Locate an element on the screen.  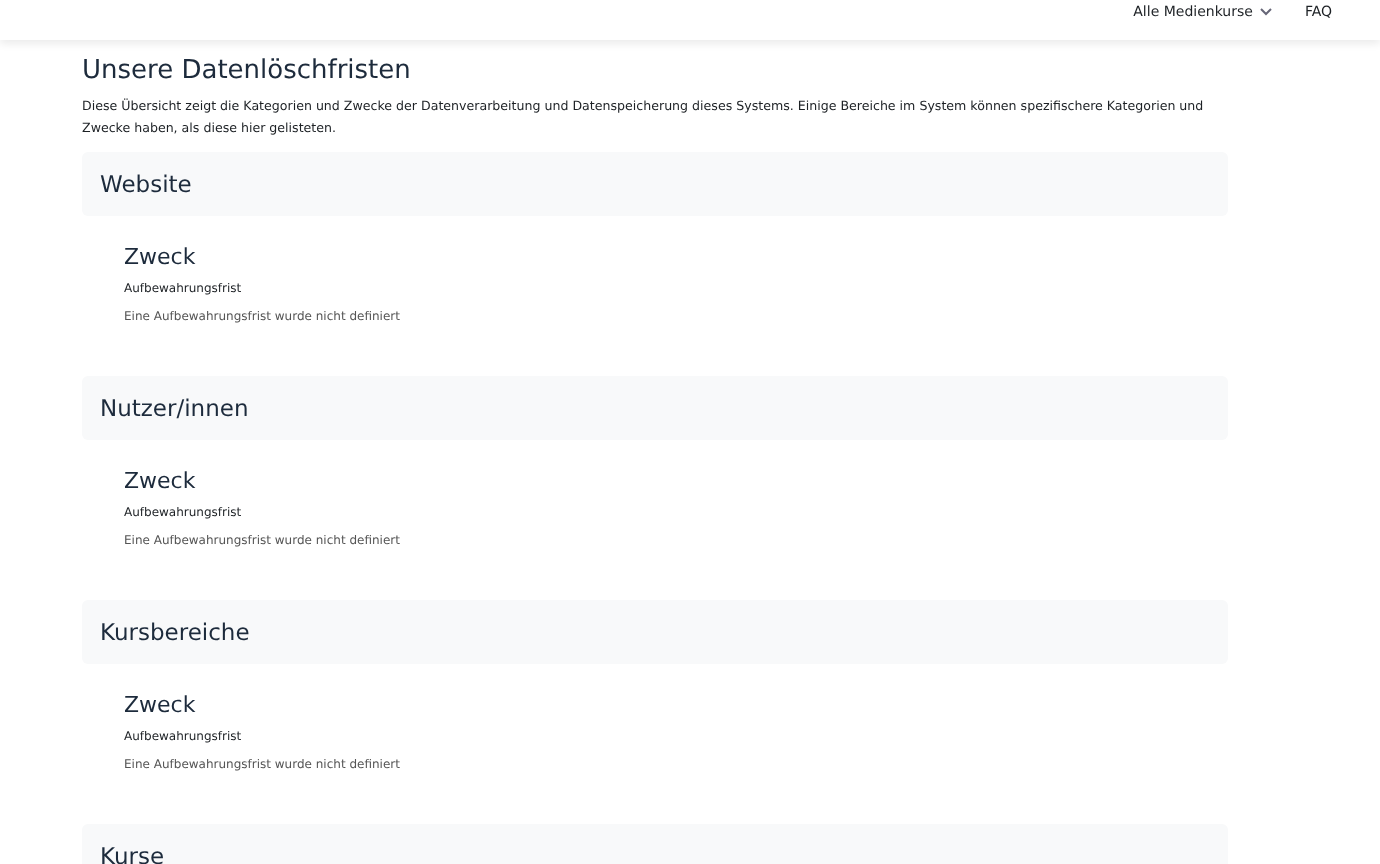
section-title: Kursbereiche is located at coordinates (175, 632).